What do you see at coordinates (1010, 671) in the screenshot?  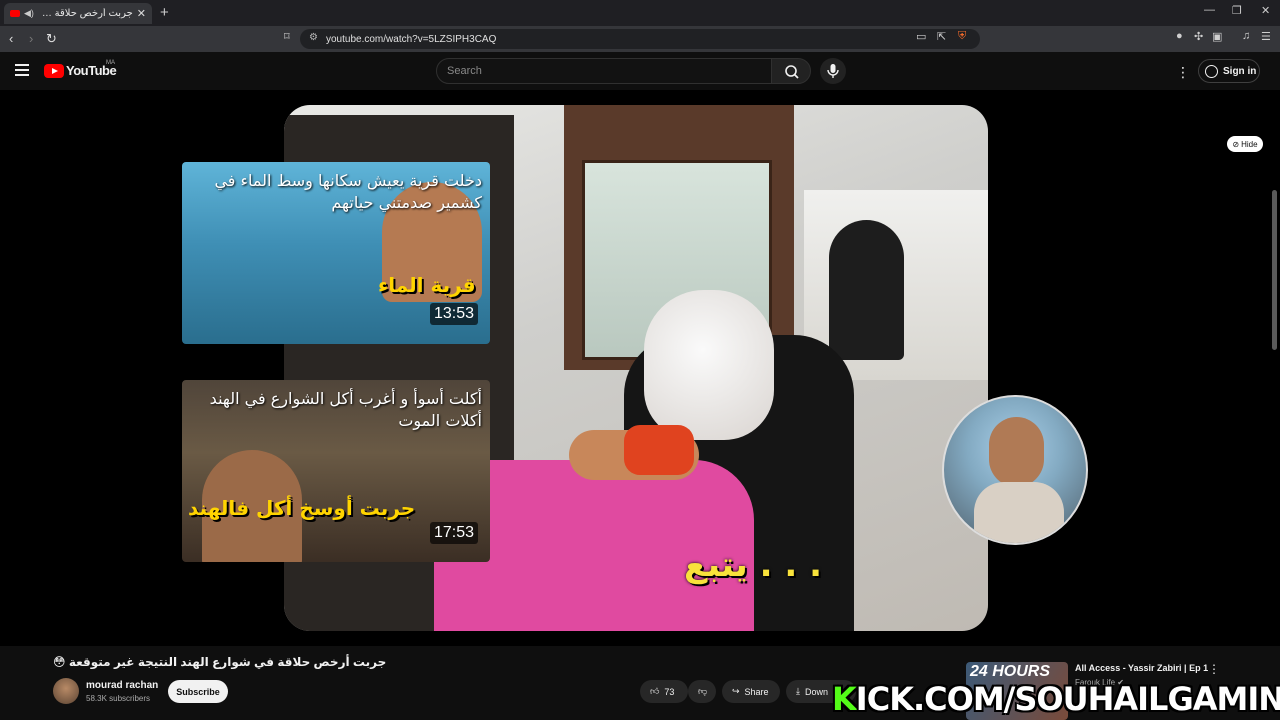 I see `recommended-thumb-text: 24 HOURS` at bounding box center [1010, 671].